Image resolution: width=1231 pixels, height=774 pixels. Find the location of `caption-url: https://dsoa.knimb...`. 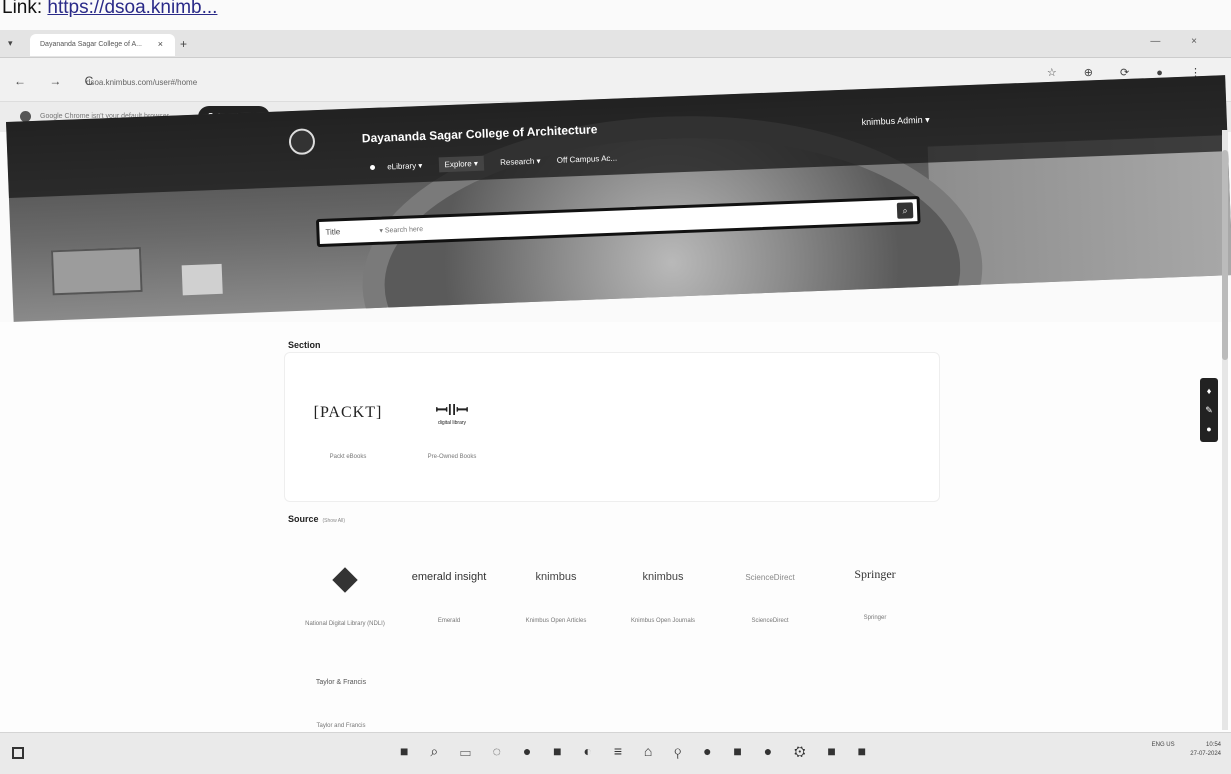

caption-url: https://dsoa.knimb... is located at coordinates (132, 9).